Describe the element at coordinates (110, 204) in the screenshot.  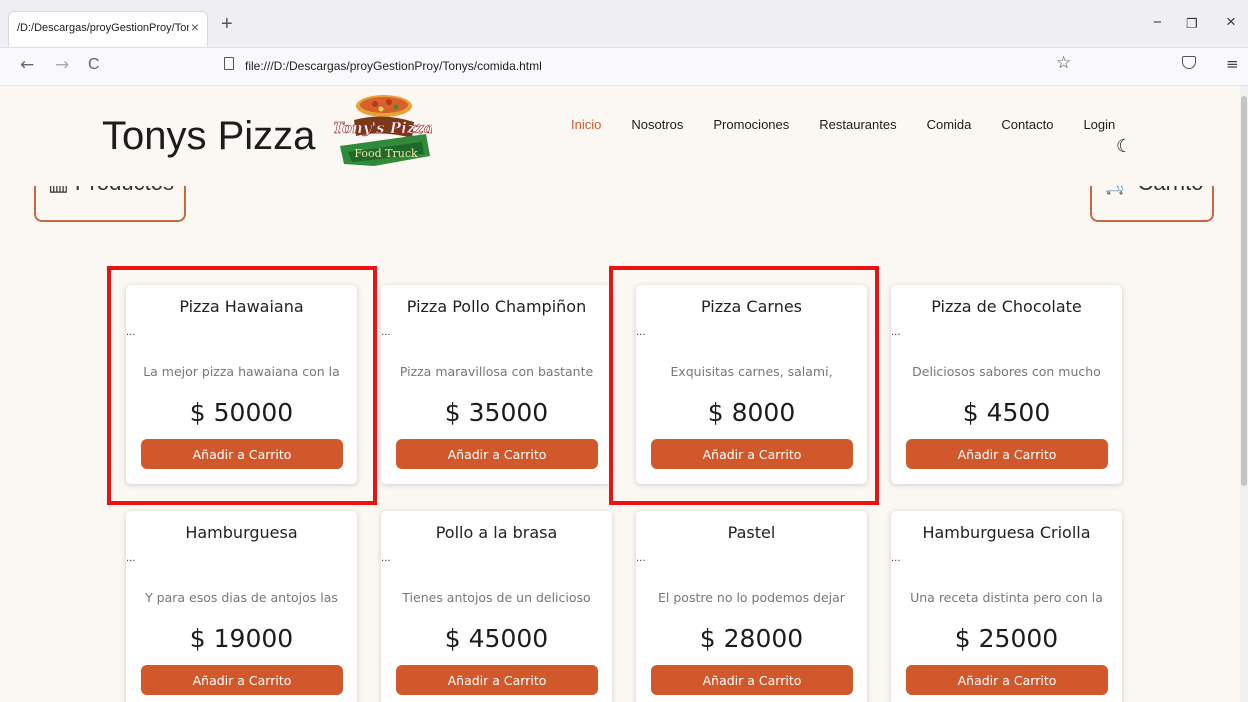
I see `productos-button: ▥ Productos` at that location.